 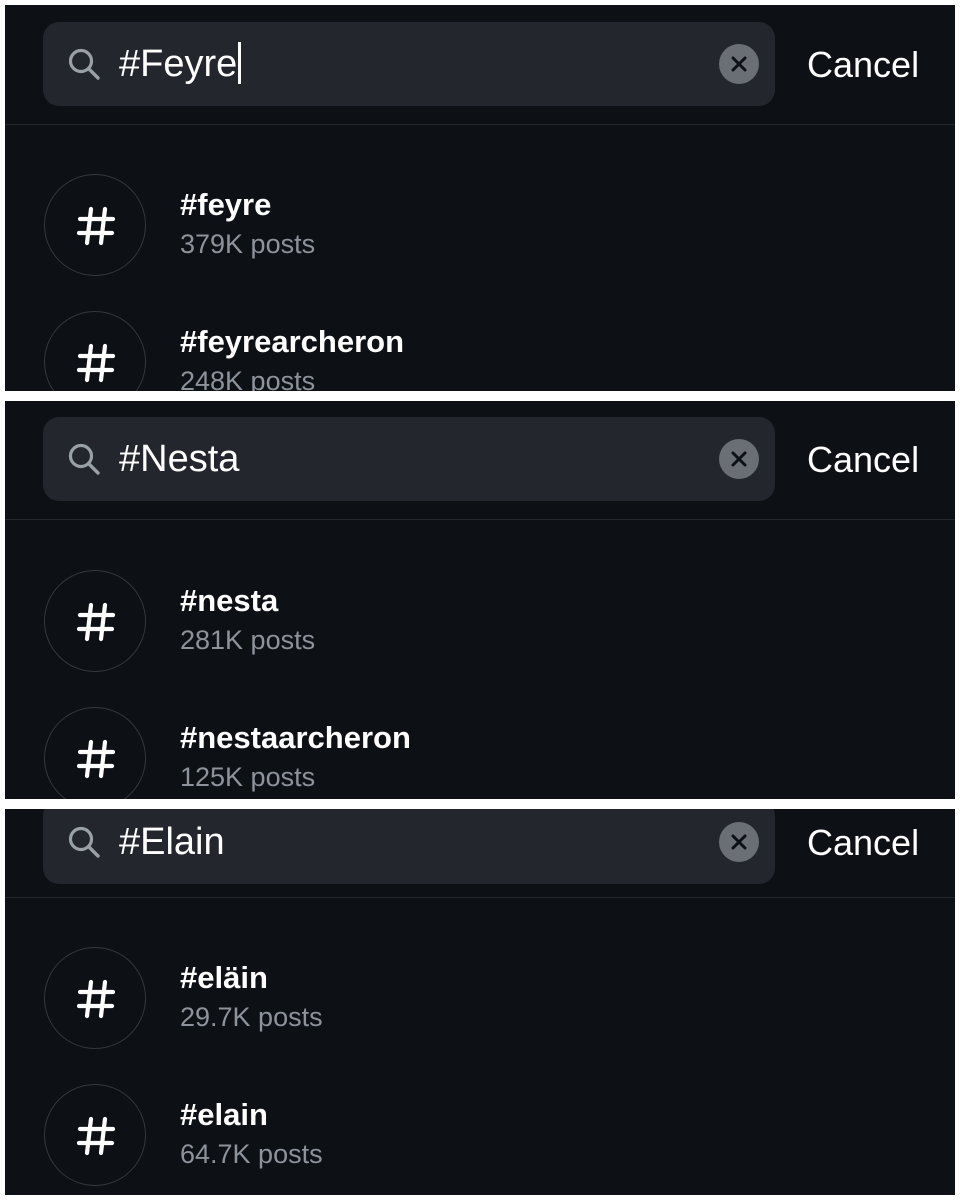 I want to click on search-input: #Elain, so click(x=172, y=842).